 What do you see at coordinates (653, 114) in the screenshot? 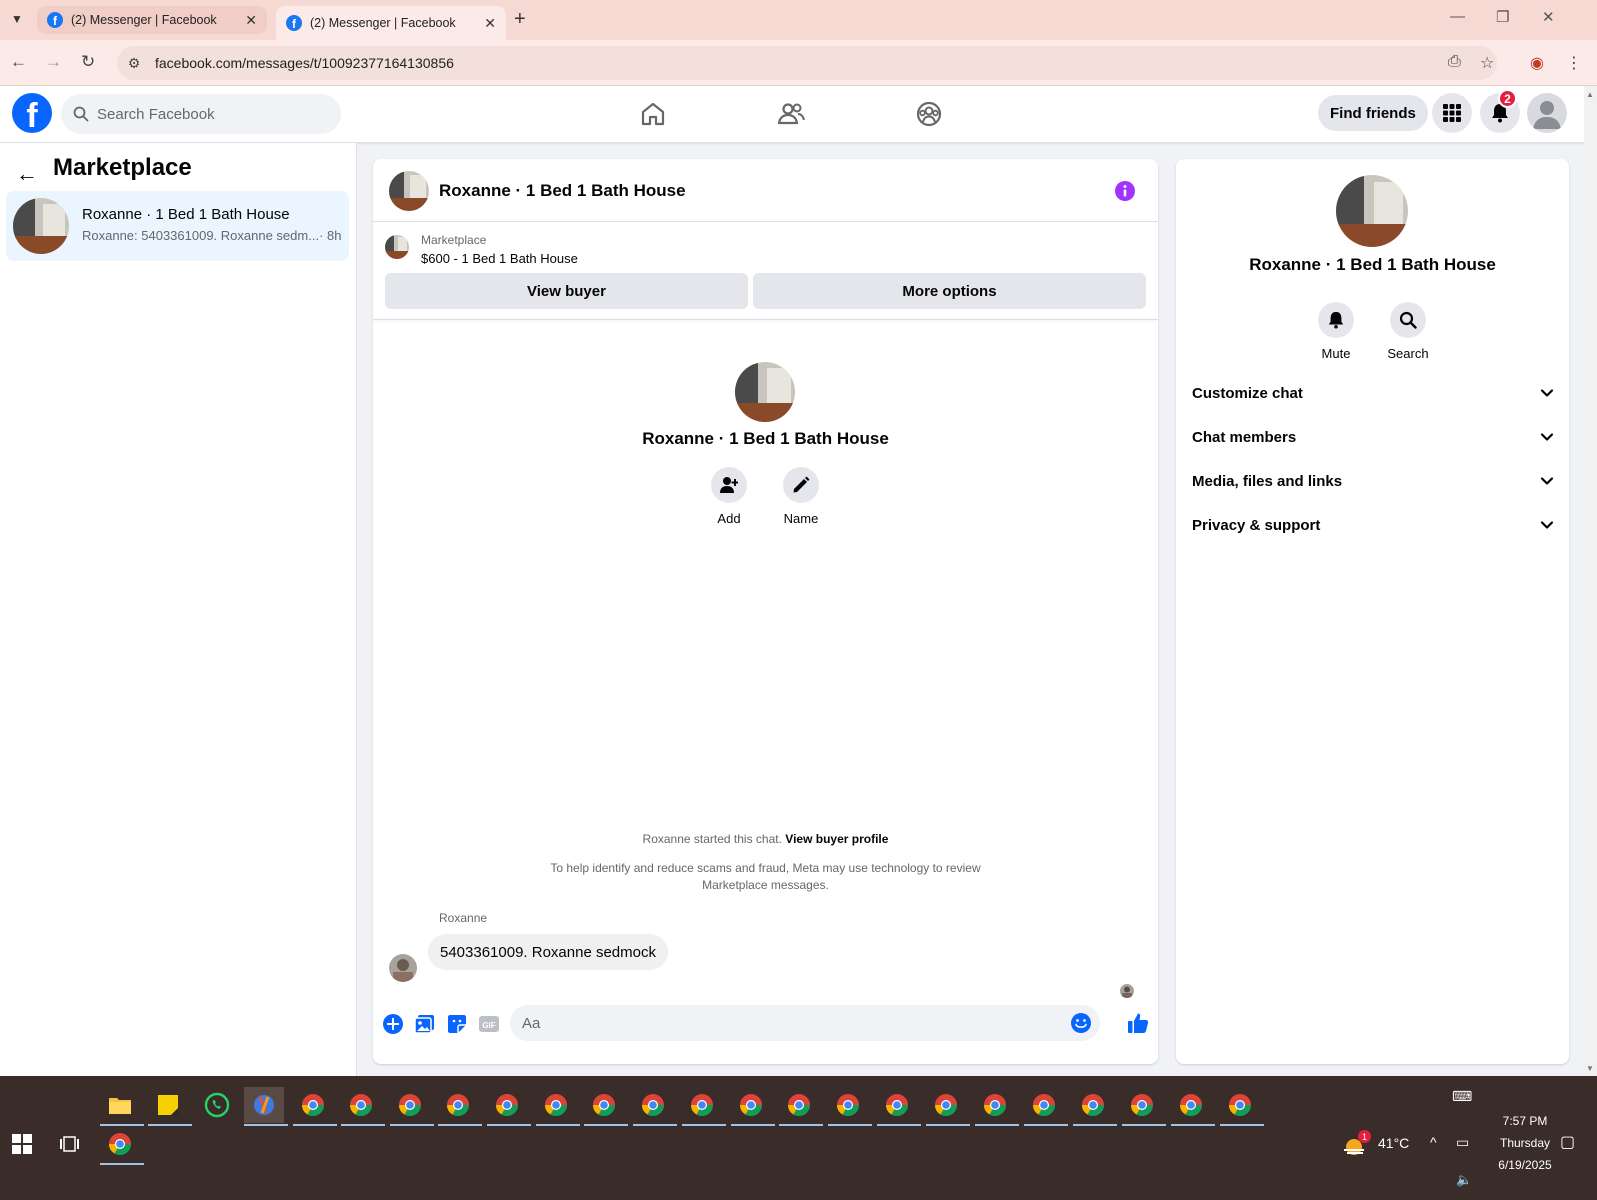
I see `home-icon` at bounding box center [653, 114].